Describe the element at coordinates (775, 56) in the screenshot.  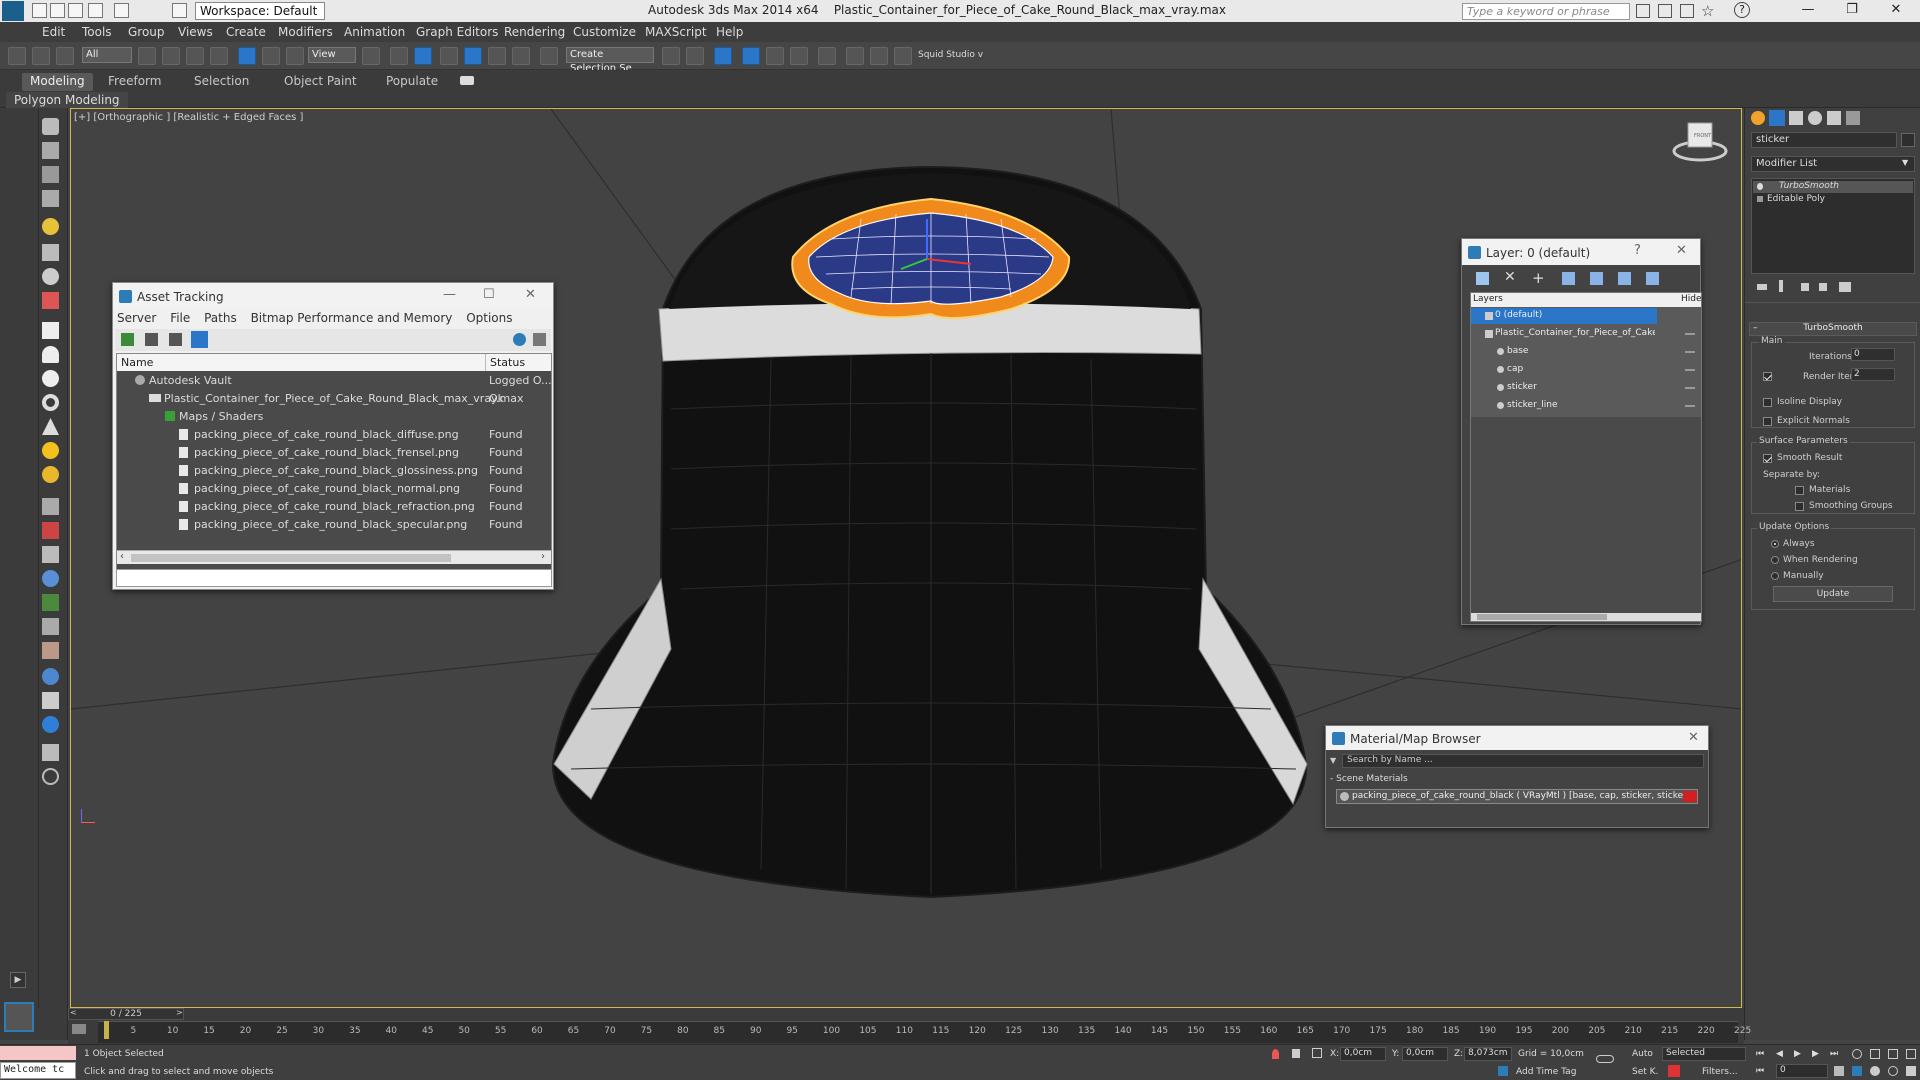
I see `curve-editor-icon` at that location.